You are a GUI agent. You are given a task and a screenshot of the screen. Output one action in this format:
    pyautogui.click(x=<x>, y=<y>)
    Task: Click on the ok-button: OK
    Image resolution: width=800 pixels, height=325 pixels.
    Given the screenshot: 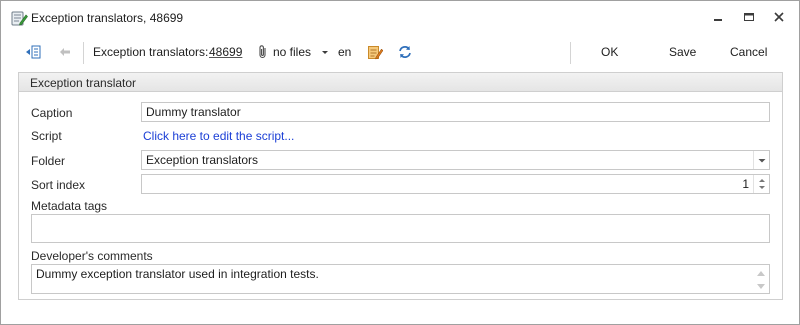 What is the action you would take?
    pyautogui.click(x=609, y=52)
    